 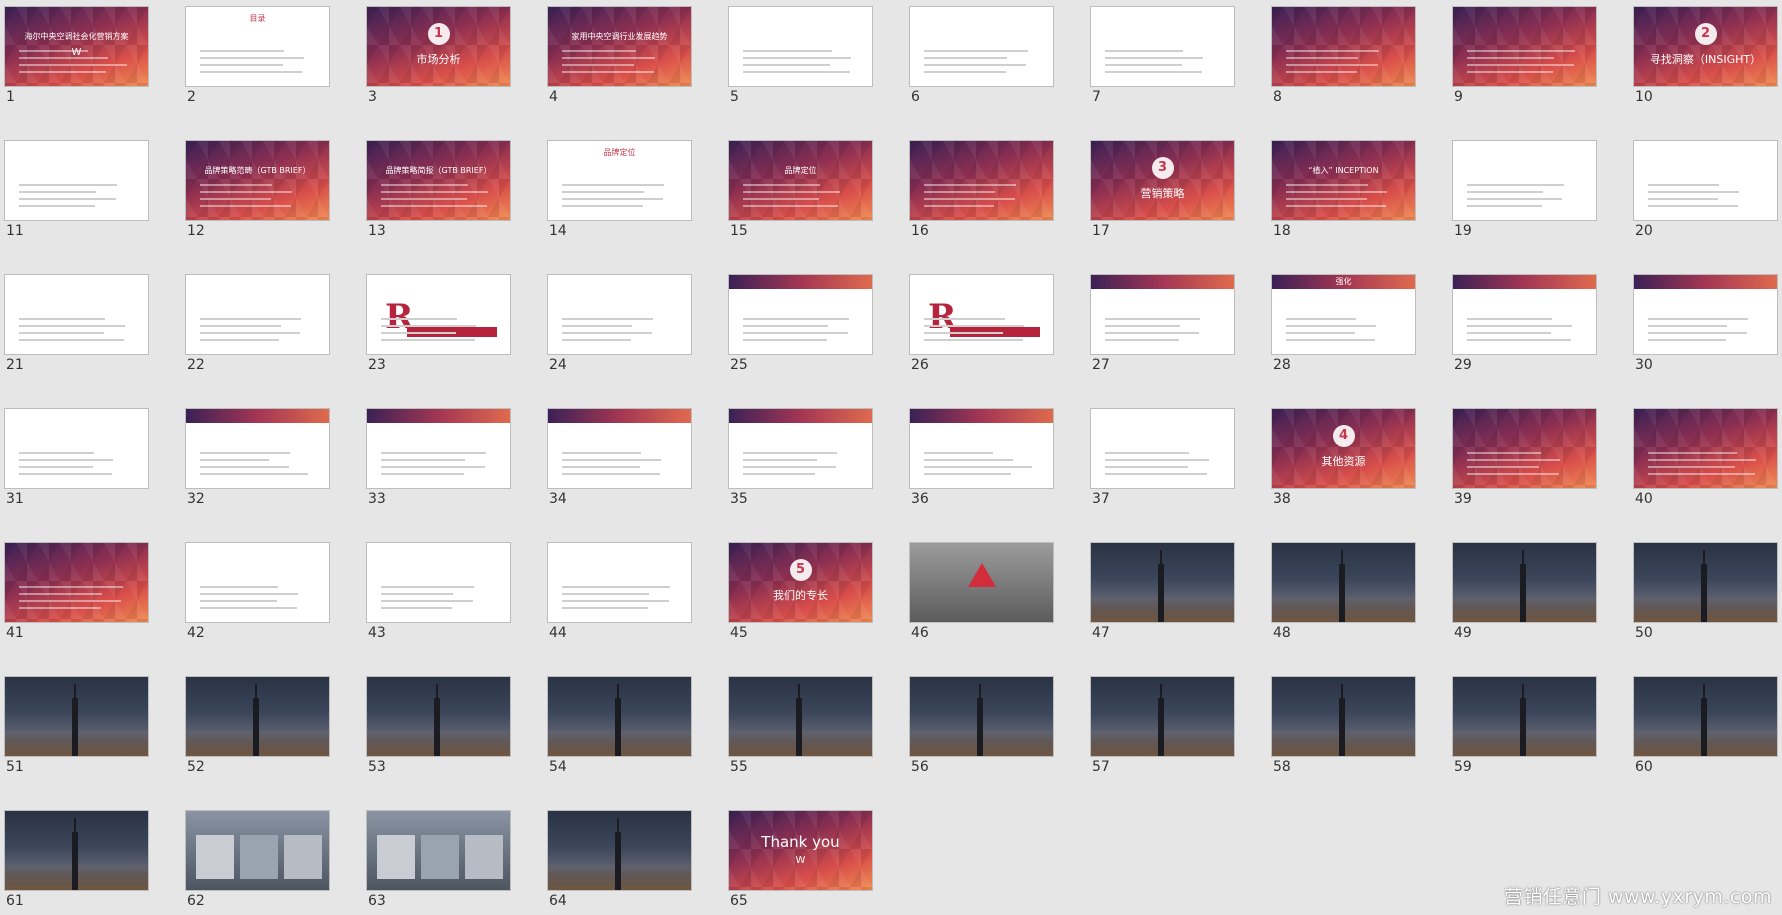 I want to click on slide-title: 强化, so click(x=1343, y=281).